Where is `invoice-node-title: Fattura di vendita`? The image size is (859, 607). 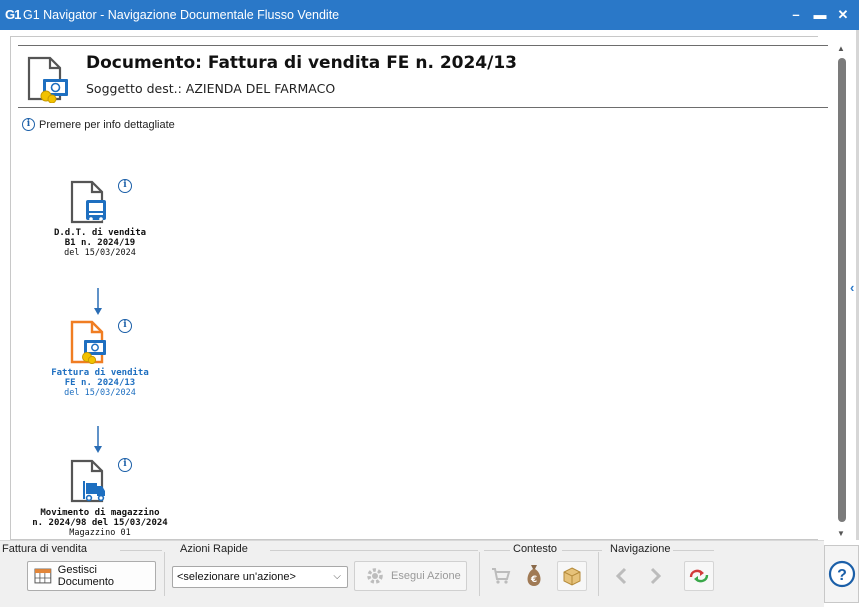 invoice-node-title: Fattura di vendita is located at coordinates (100, 373).